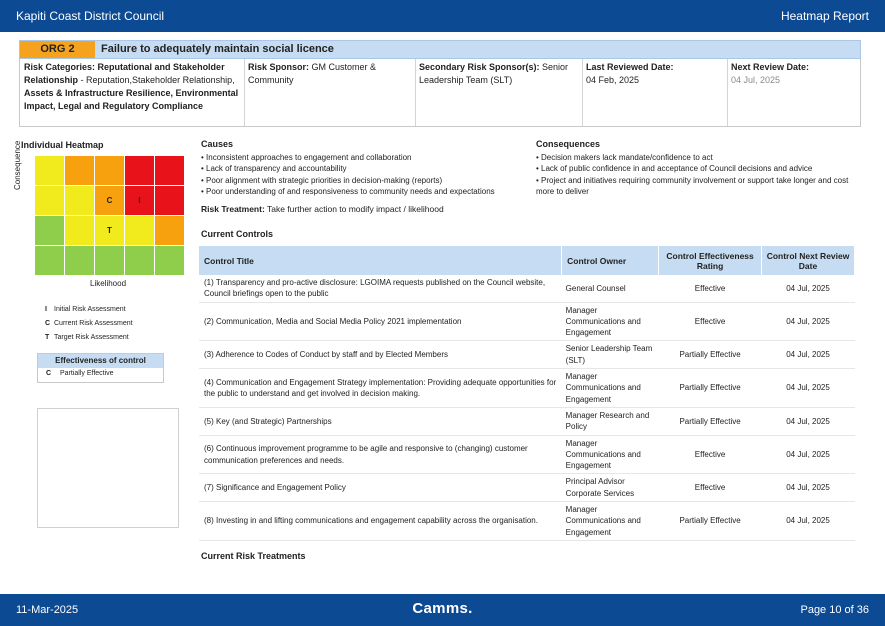 The width and height of the screenshot is (885, 626). Describe the element at coordinates (87, 373) in the screenshot. I see `effectiveness-value: Partially Effective` at that location.